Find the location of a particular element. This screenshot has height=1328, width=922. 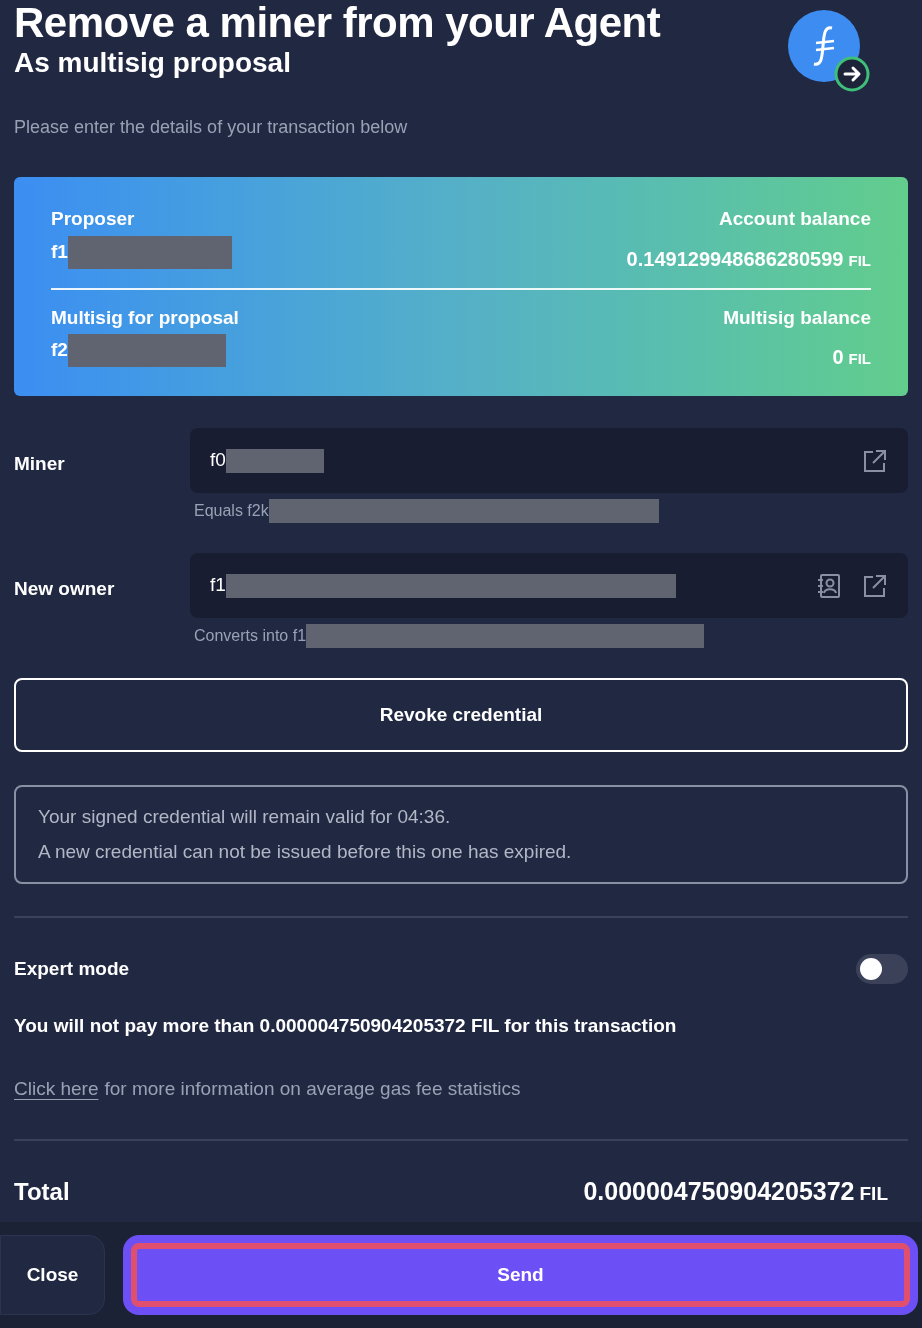

total-value: 0.000004750904205372 is located at coordinates (719, 1191).